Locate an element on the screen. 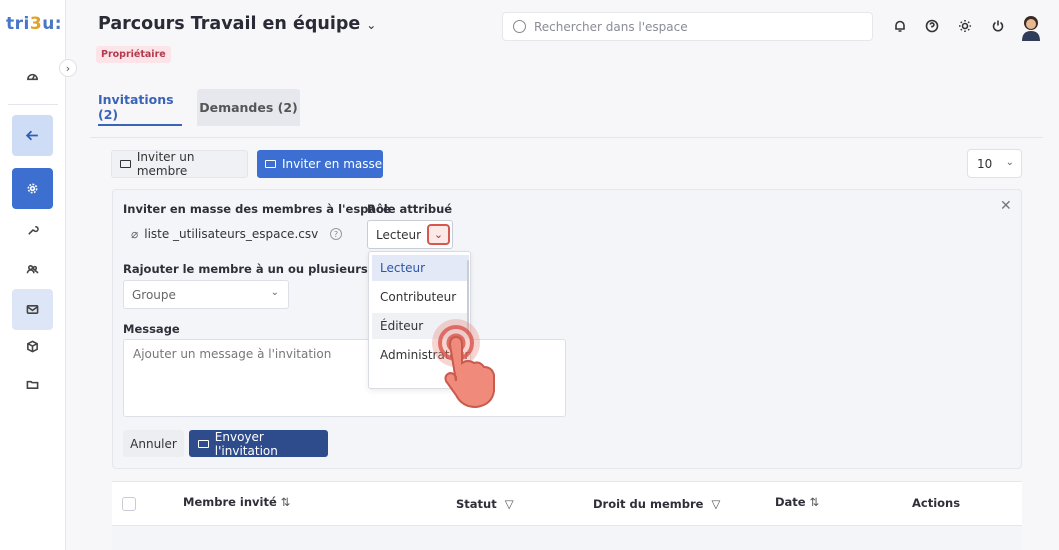  avatar is located at coordinates (1031, 27).